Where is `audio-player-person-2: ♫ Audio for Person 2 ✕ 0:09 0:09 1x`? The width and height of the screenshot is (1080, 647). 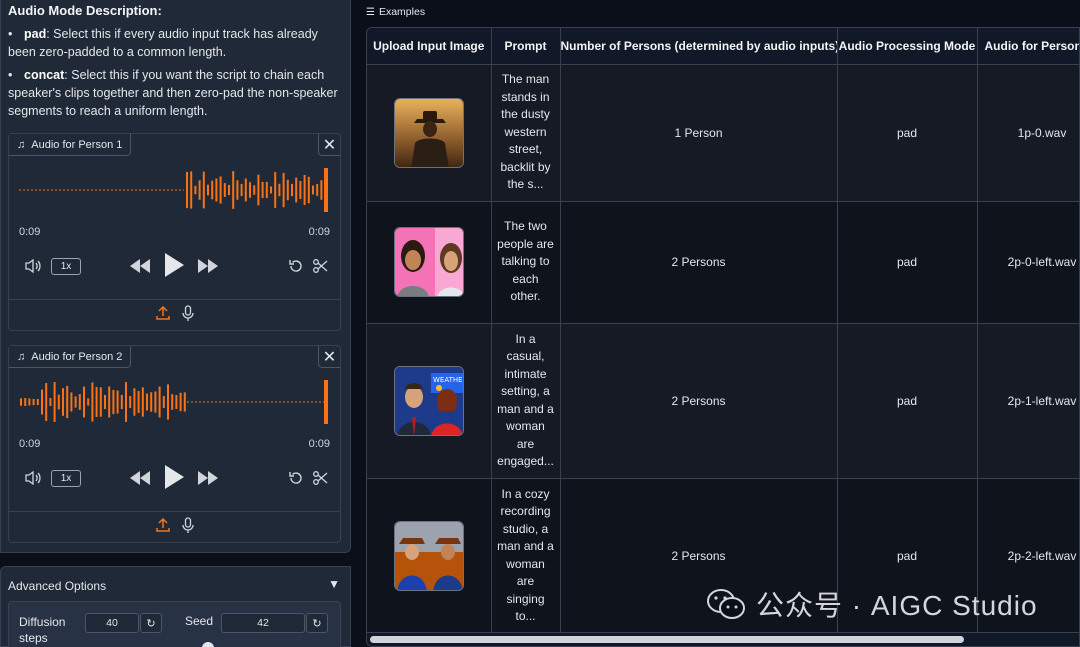
audio-player-person-2: ♫ Audio for Person 2 ✕ 0:09 0:09 1x is located at coordinates (174, 444).